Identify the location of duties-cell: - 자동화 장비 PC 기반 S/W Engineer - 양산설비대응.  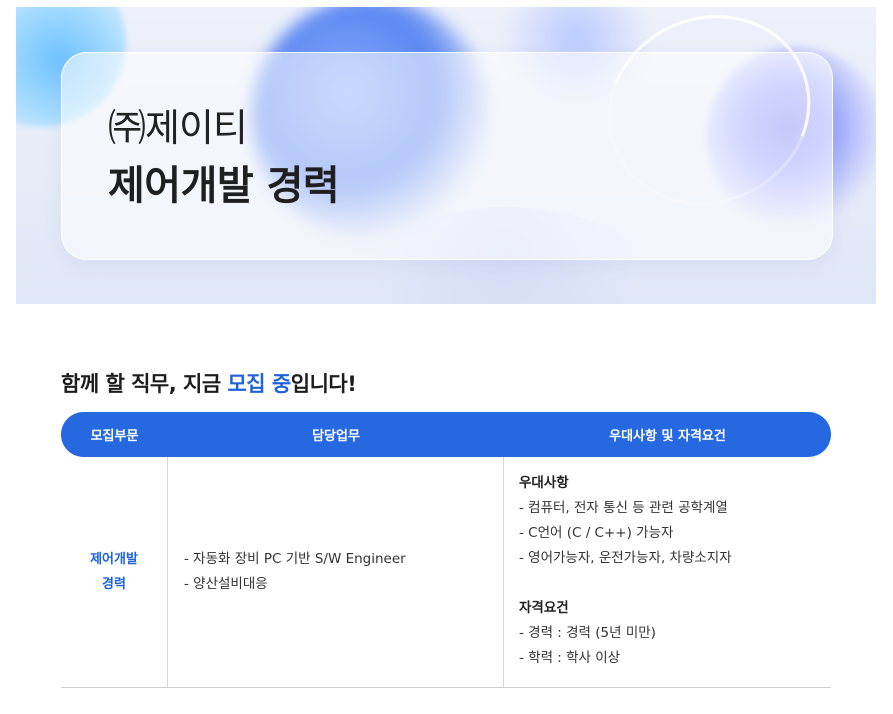
(336, 572).